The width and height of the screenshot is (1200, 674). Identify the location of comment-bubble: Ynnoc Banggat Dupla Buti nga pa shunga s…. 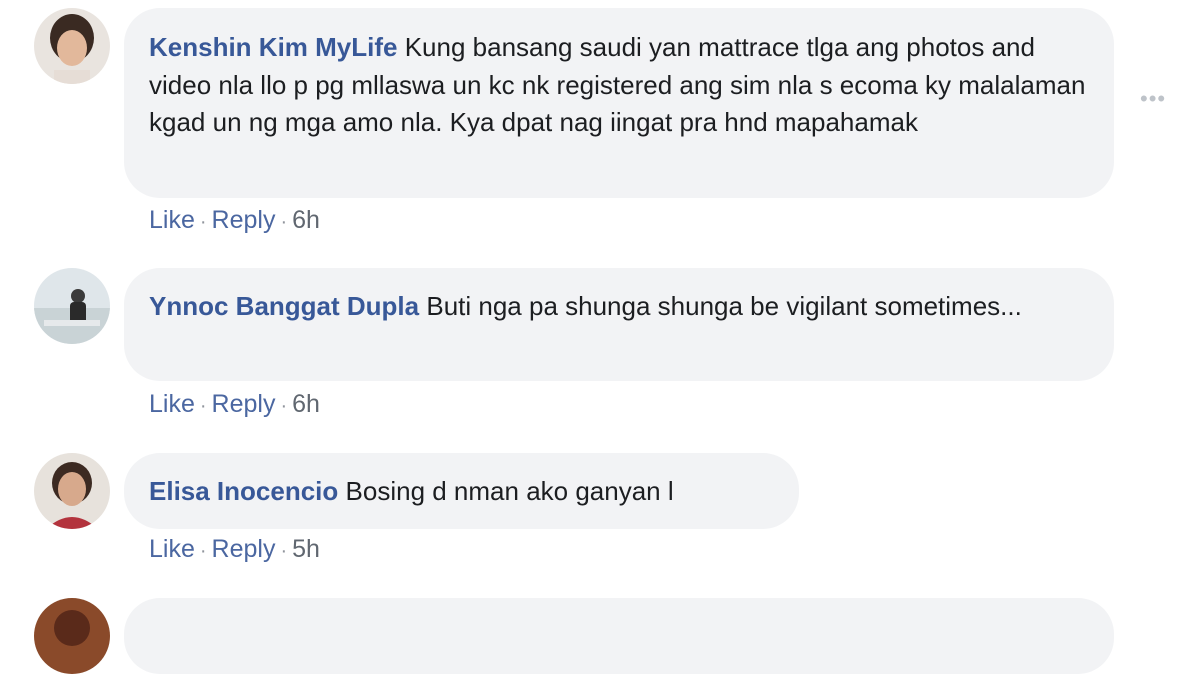
(619, 324).